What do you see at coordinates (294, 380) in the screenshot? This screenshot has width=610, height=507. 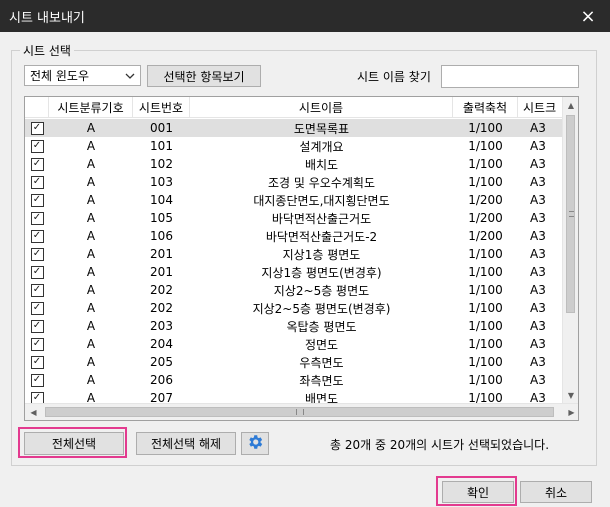 I see `table-row: ✓ A 206 좌측면도 1/100 A3` at bounding box center [294, 380].